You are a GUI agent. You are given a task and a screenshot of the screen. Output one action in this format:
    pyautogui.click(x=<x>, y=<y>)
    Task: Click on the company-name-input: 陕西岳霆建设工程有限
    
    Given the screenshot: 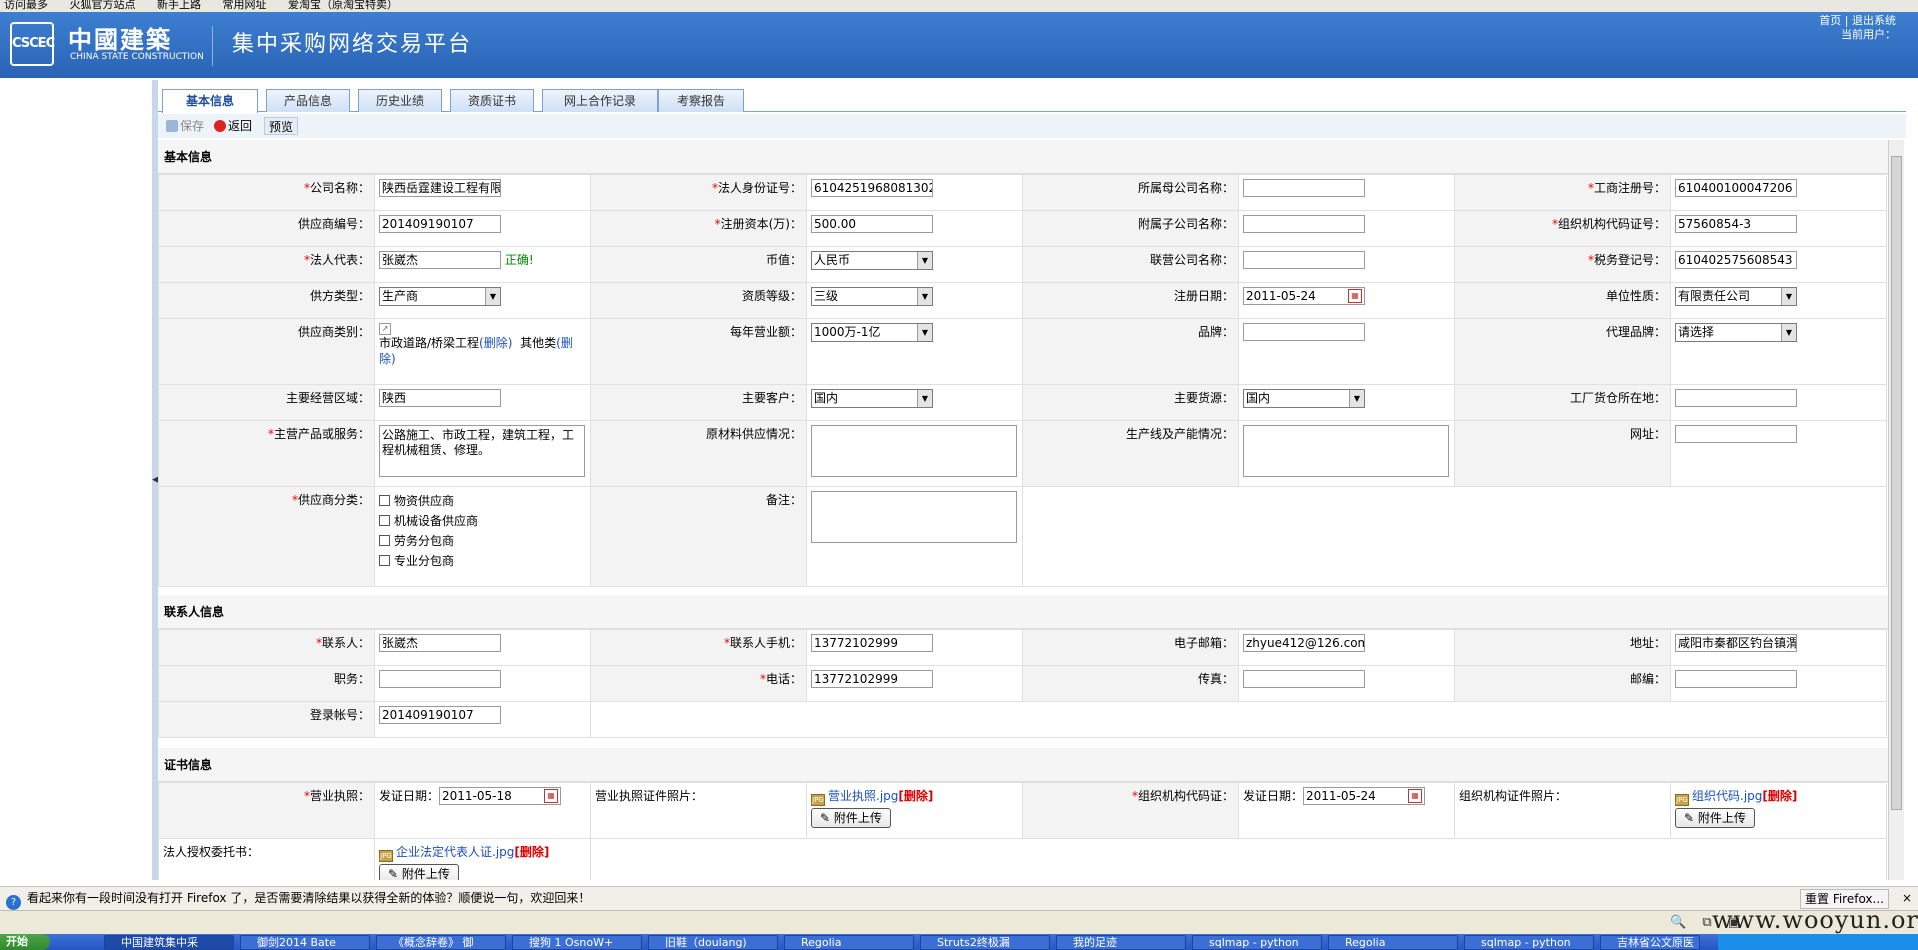 What is the action you would take?
    pyautogui.click(x=440, y=188)
    